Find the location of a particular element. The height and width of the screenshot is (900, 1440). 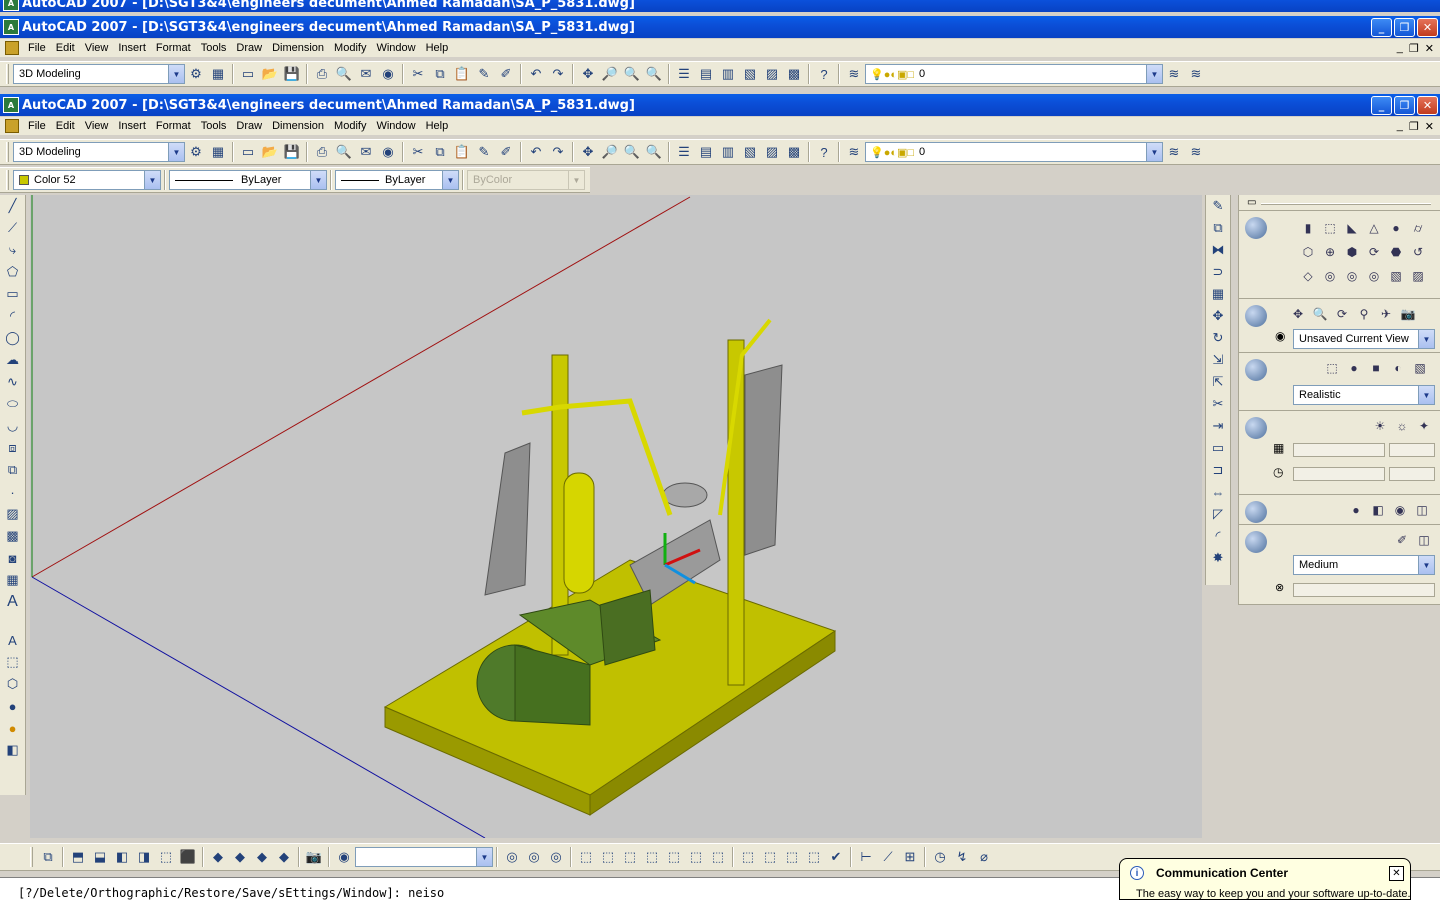

make-block-icon: ⧉ is located at coordinates (13, 470).